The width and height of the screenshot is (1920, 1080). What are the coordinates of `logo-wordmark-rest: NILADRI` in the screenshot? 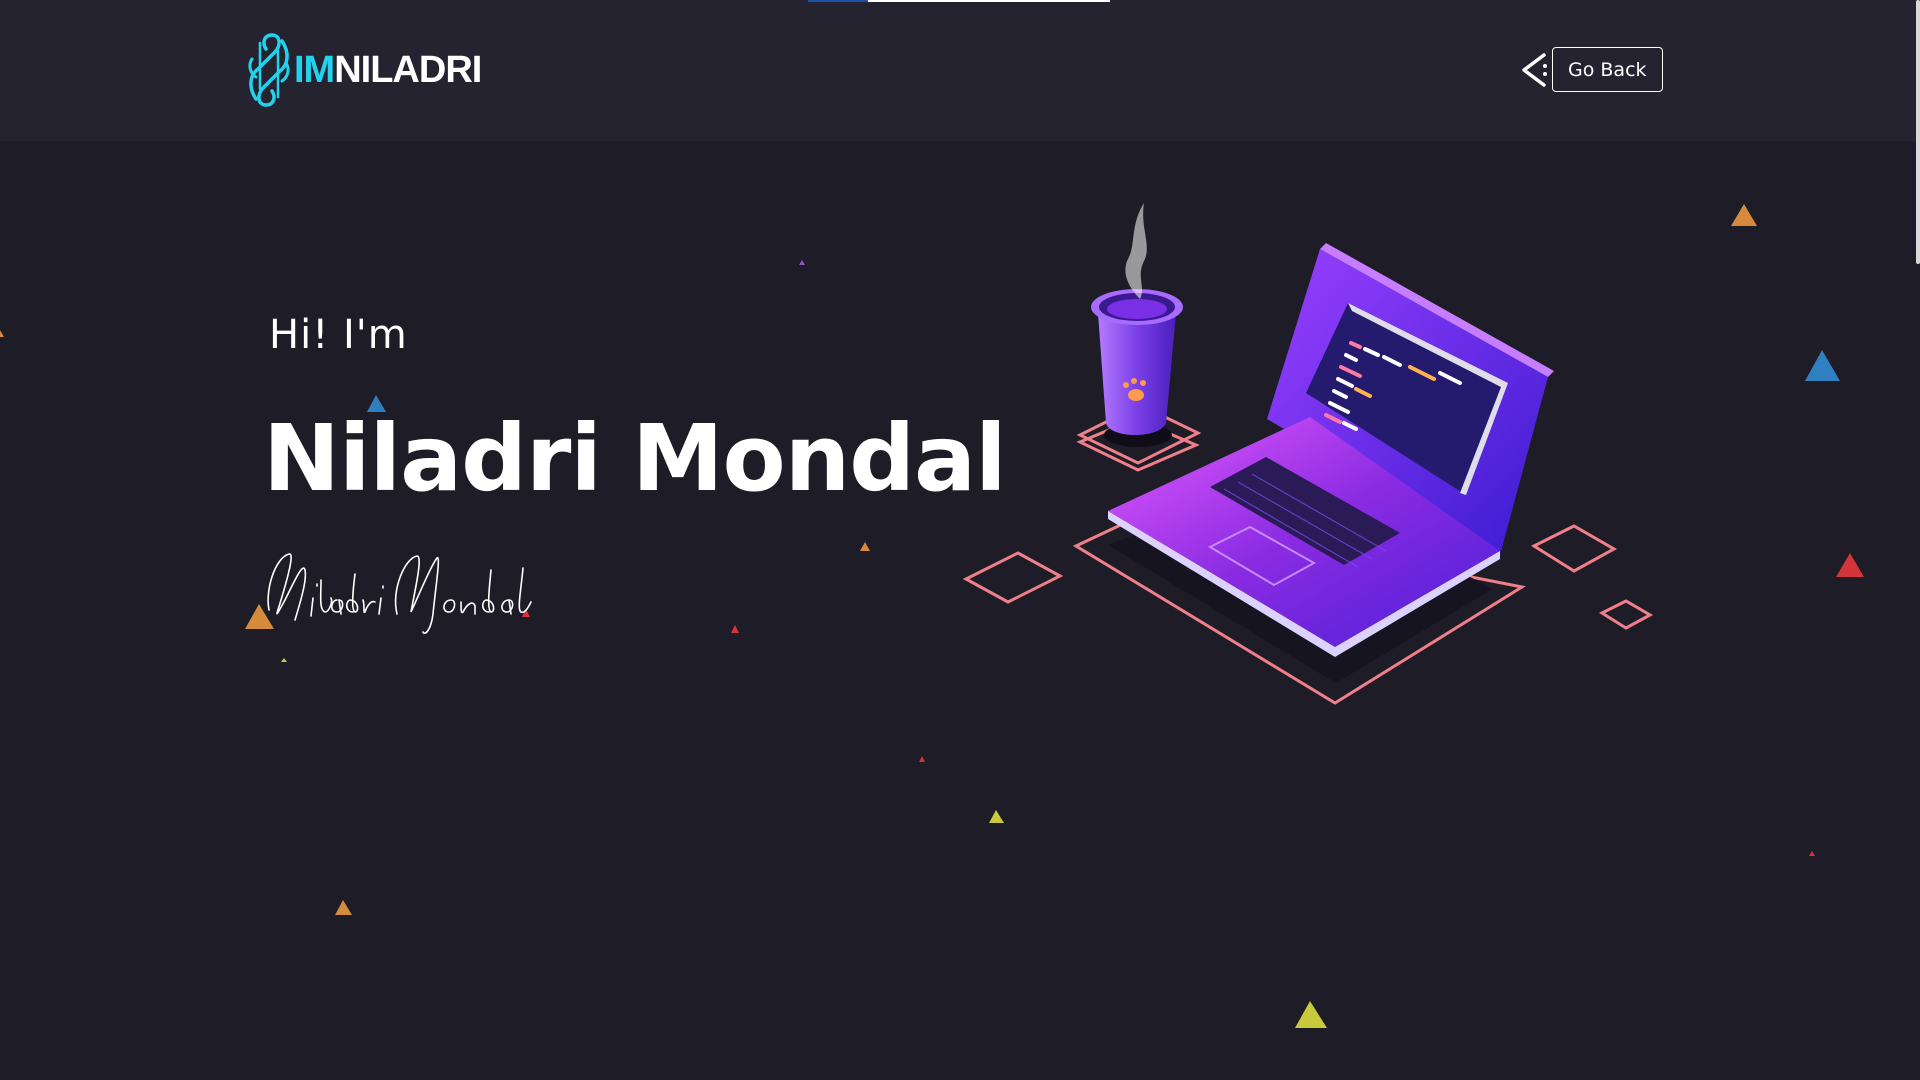 It's located at (408, 69).